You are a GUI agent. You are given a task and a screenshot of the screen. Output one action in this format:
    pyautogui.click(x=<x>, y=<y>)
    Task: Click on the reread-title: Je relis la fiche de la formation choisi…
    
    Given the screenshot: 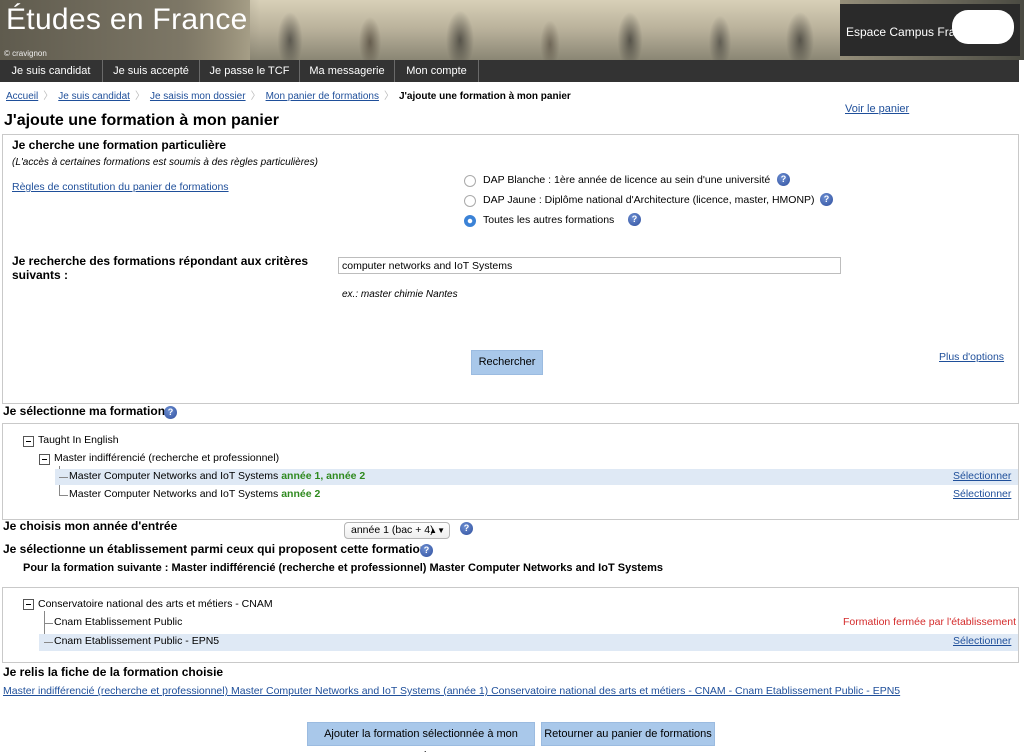 What is the action you would take?
    pyautogui.click(x=113, y=672)
    